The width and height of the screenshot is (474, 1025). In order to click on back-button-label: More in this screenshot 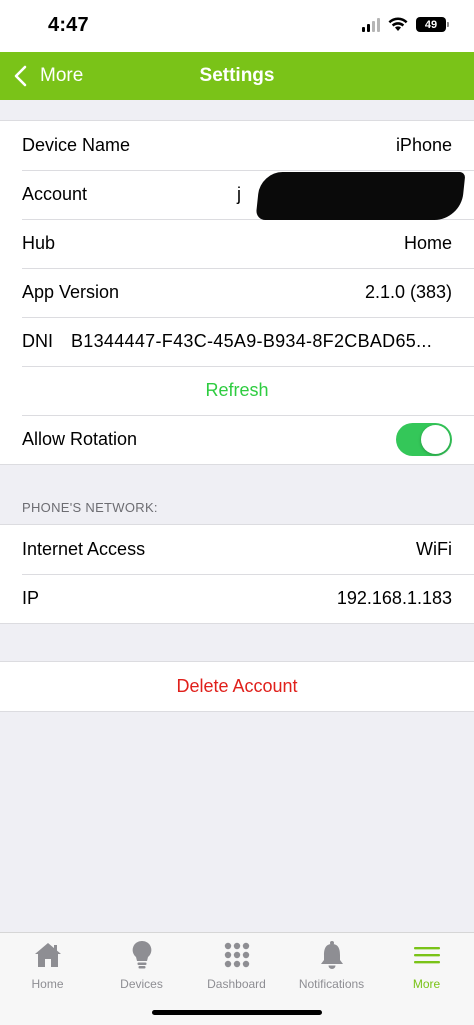, I will do `click(62, 75)`.